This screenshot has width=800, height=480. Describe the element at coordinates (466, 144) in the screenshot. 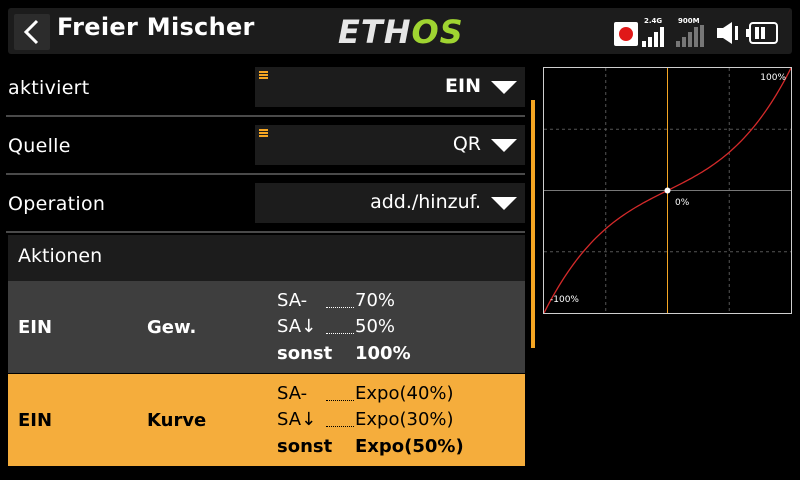

I see `quelle-value: QR` at that location.